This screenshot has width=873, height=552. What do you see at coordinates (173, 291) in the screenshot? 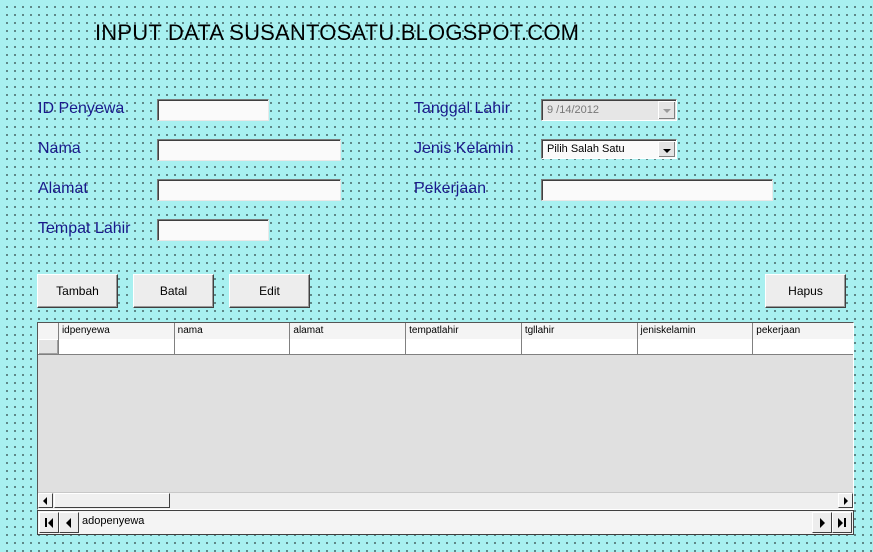
I see `batal-button: Batal` at bounding box center [173, 291].